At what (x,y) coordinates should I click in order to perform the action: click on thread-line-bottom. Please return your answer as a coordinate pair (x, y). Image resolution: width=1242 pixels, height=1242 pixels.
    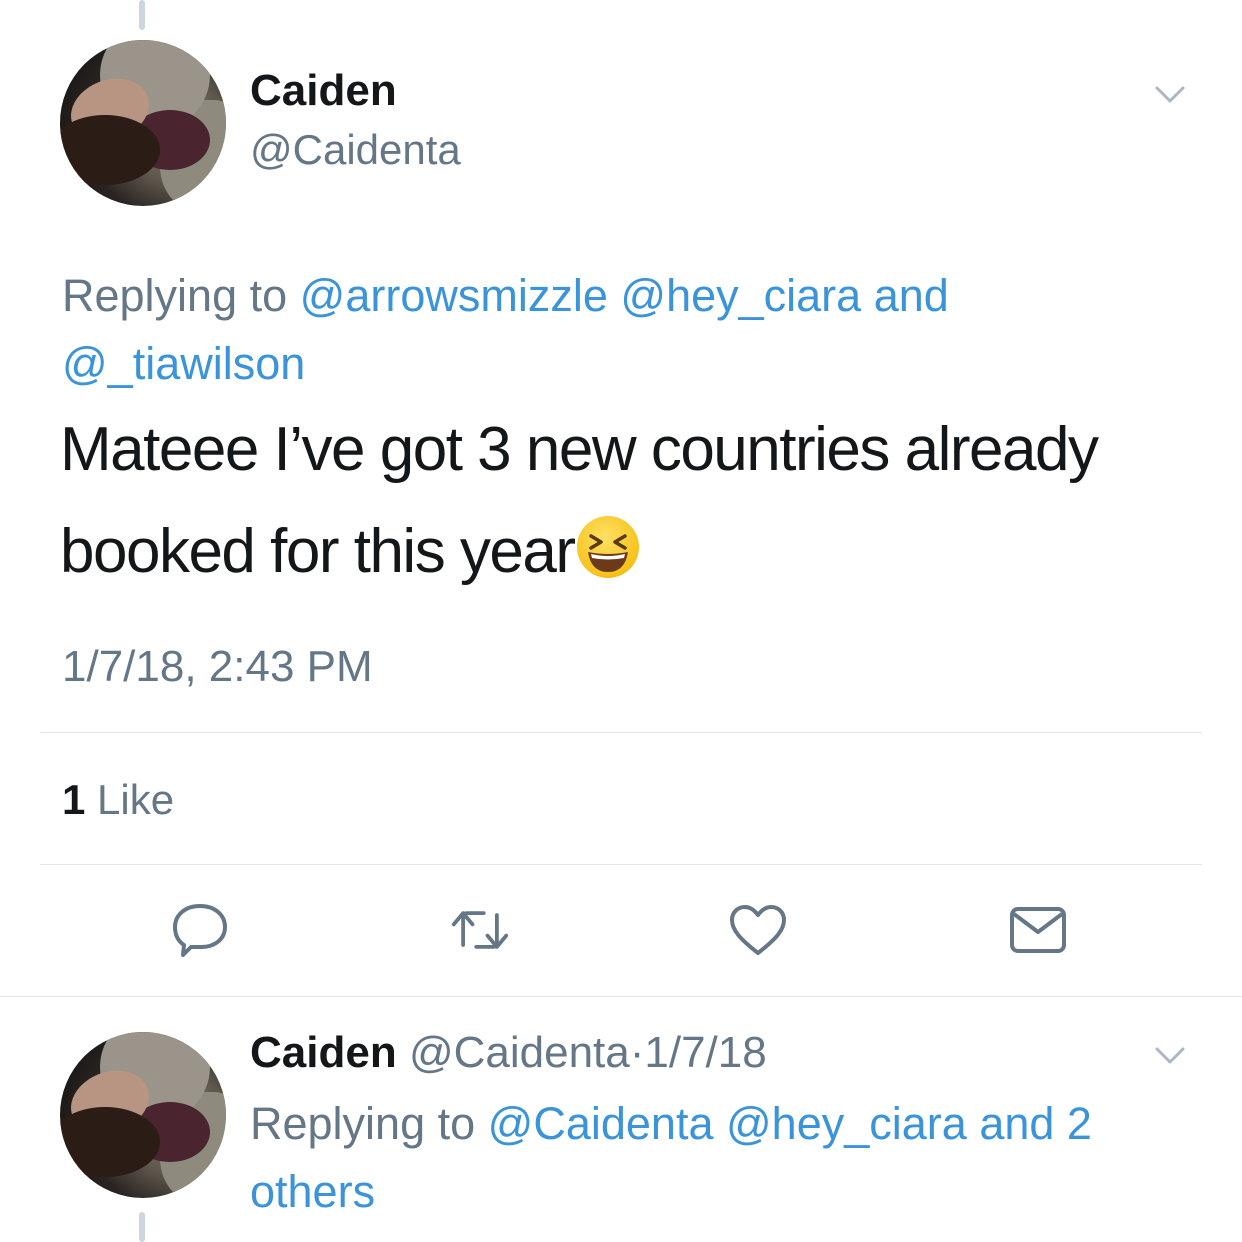
    Looking at the image, I should click on (142, 1227).